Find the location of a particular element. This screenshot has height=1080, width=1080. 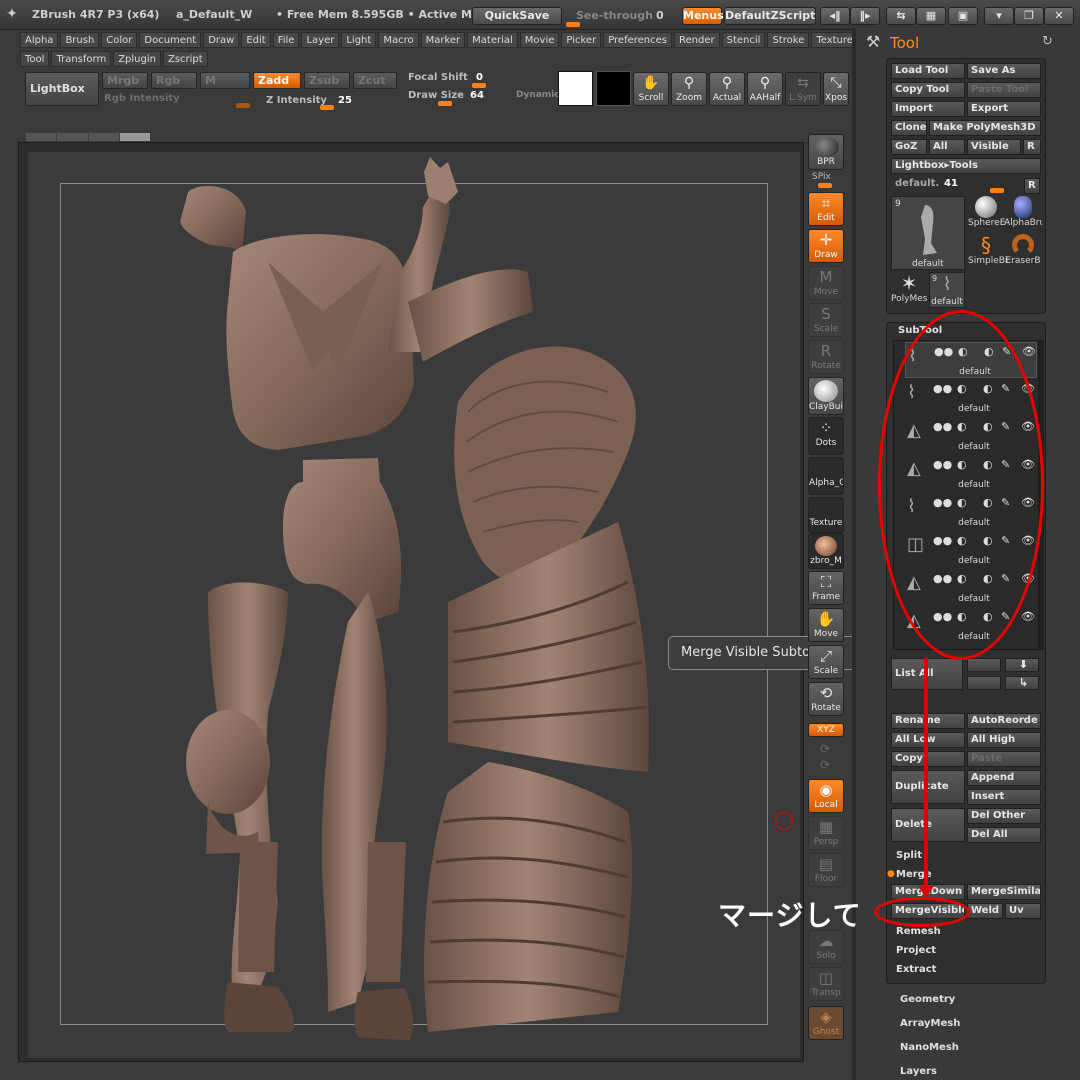

goz-visible-button: Visible is located at coordinates (994, 147).